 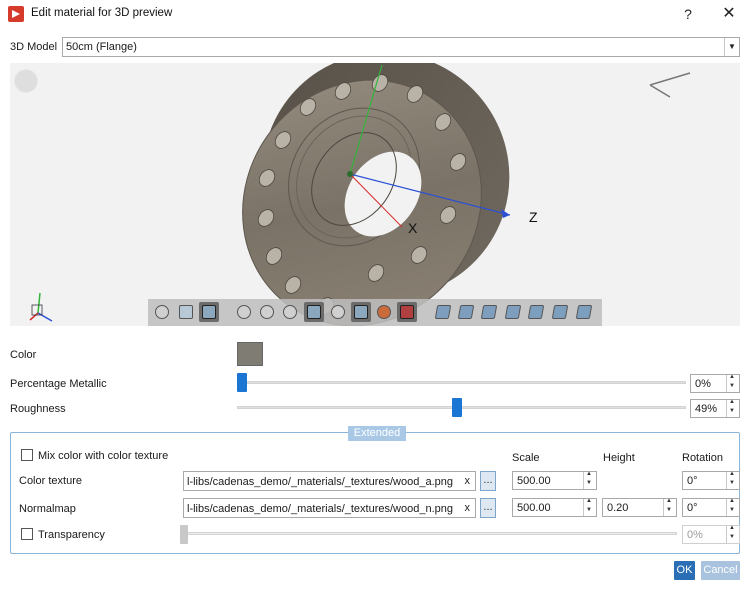 What do you see at coordinates (184, 534) in the screenshot?
I see `transparency-slider-thumb` at bounding box center [184, 534].